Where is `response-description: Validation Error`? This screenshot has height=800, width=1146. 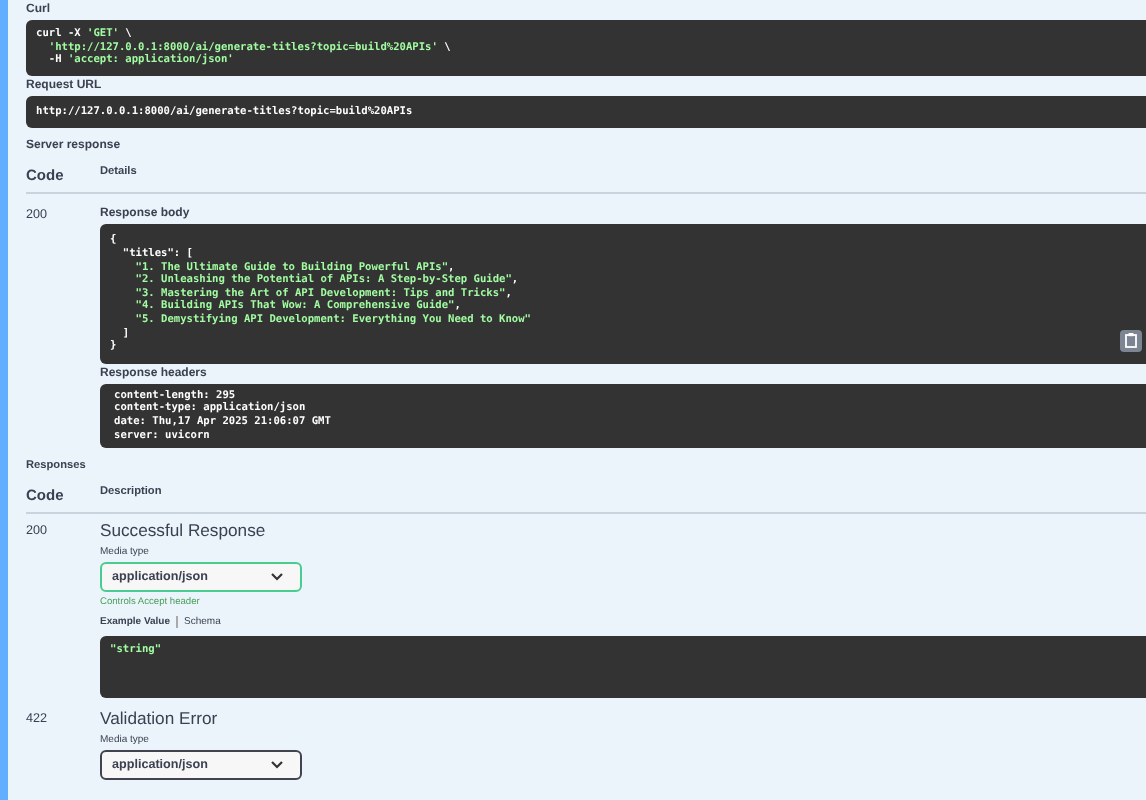 response-description: Validation Error is located at coordinates (160, 718).